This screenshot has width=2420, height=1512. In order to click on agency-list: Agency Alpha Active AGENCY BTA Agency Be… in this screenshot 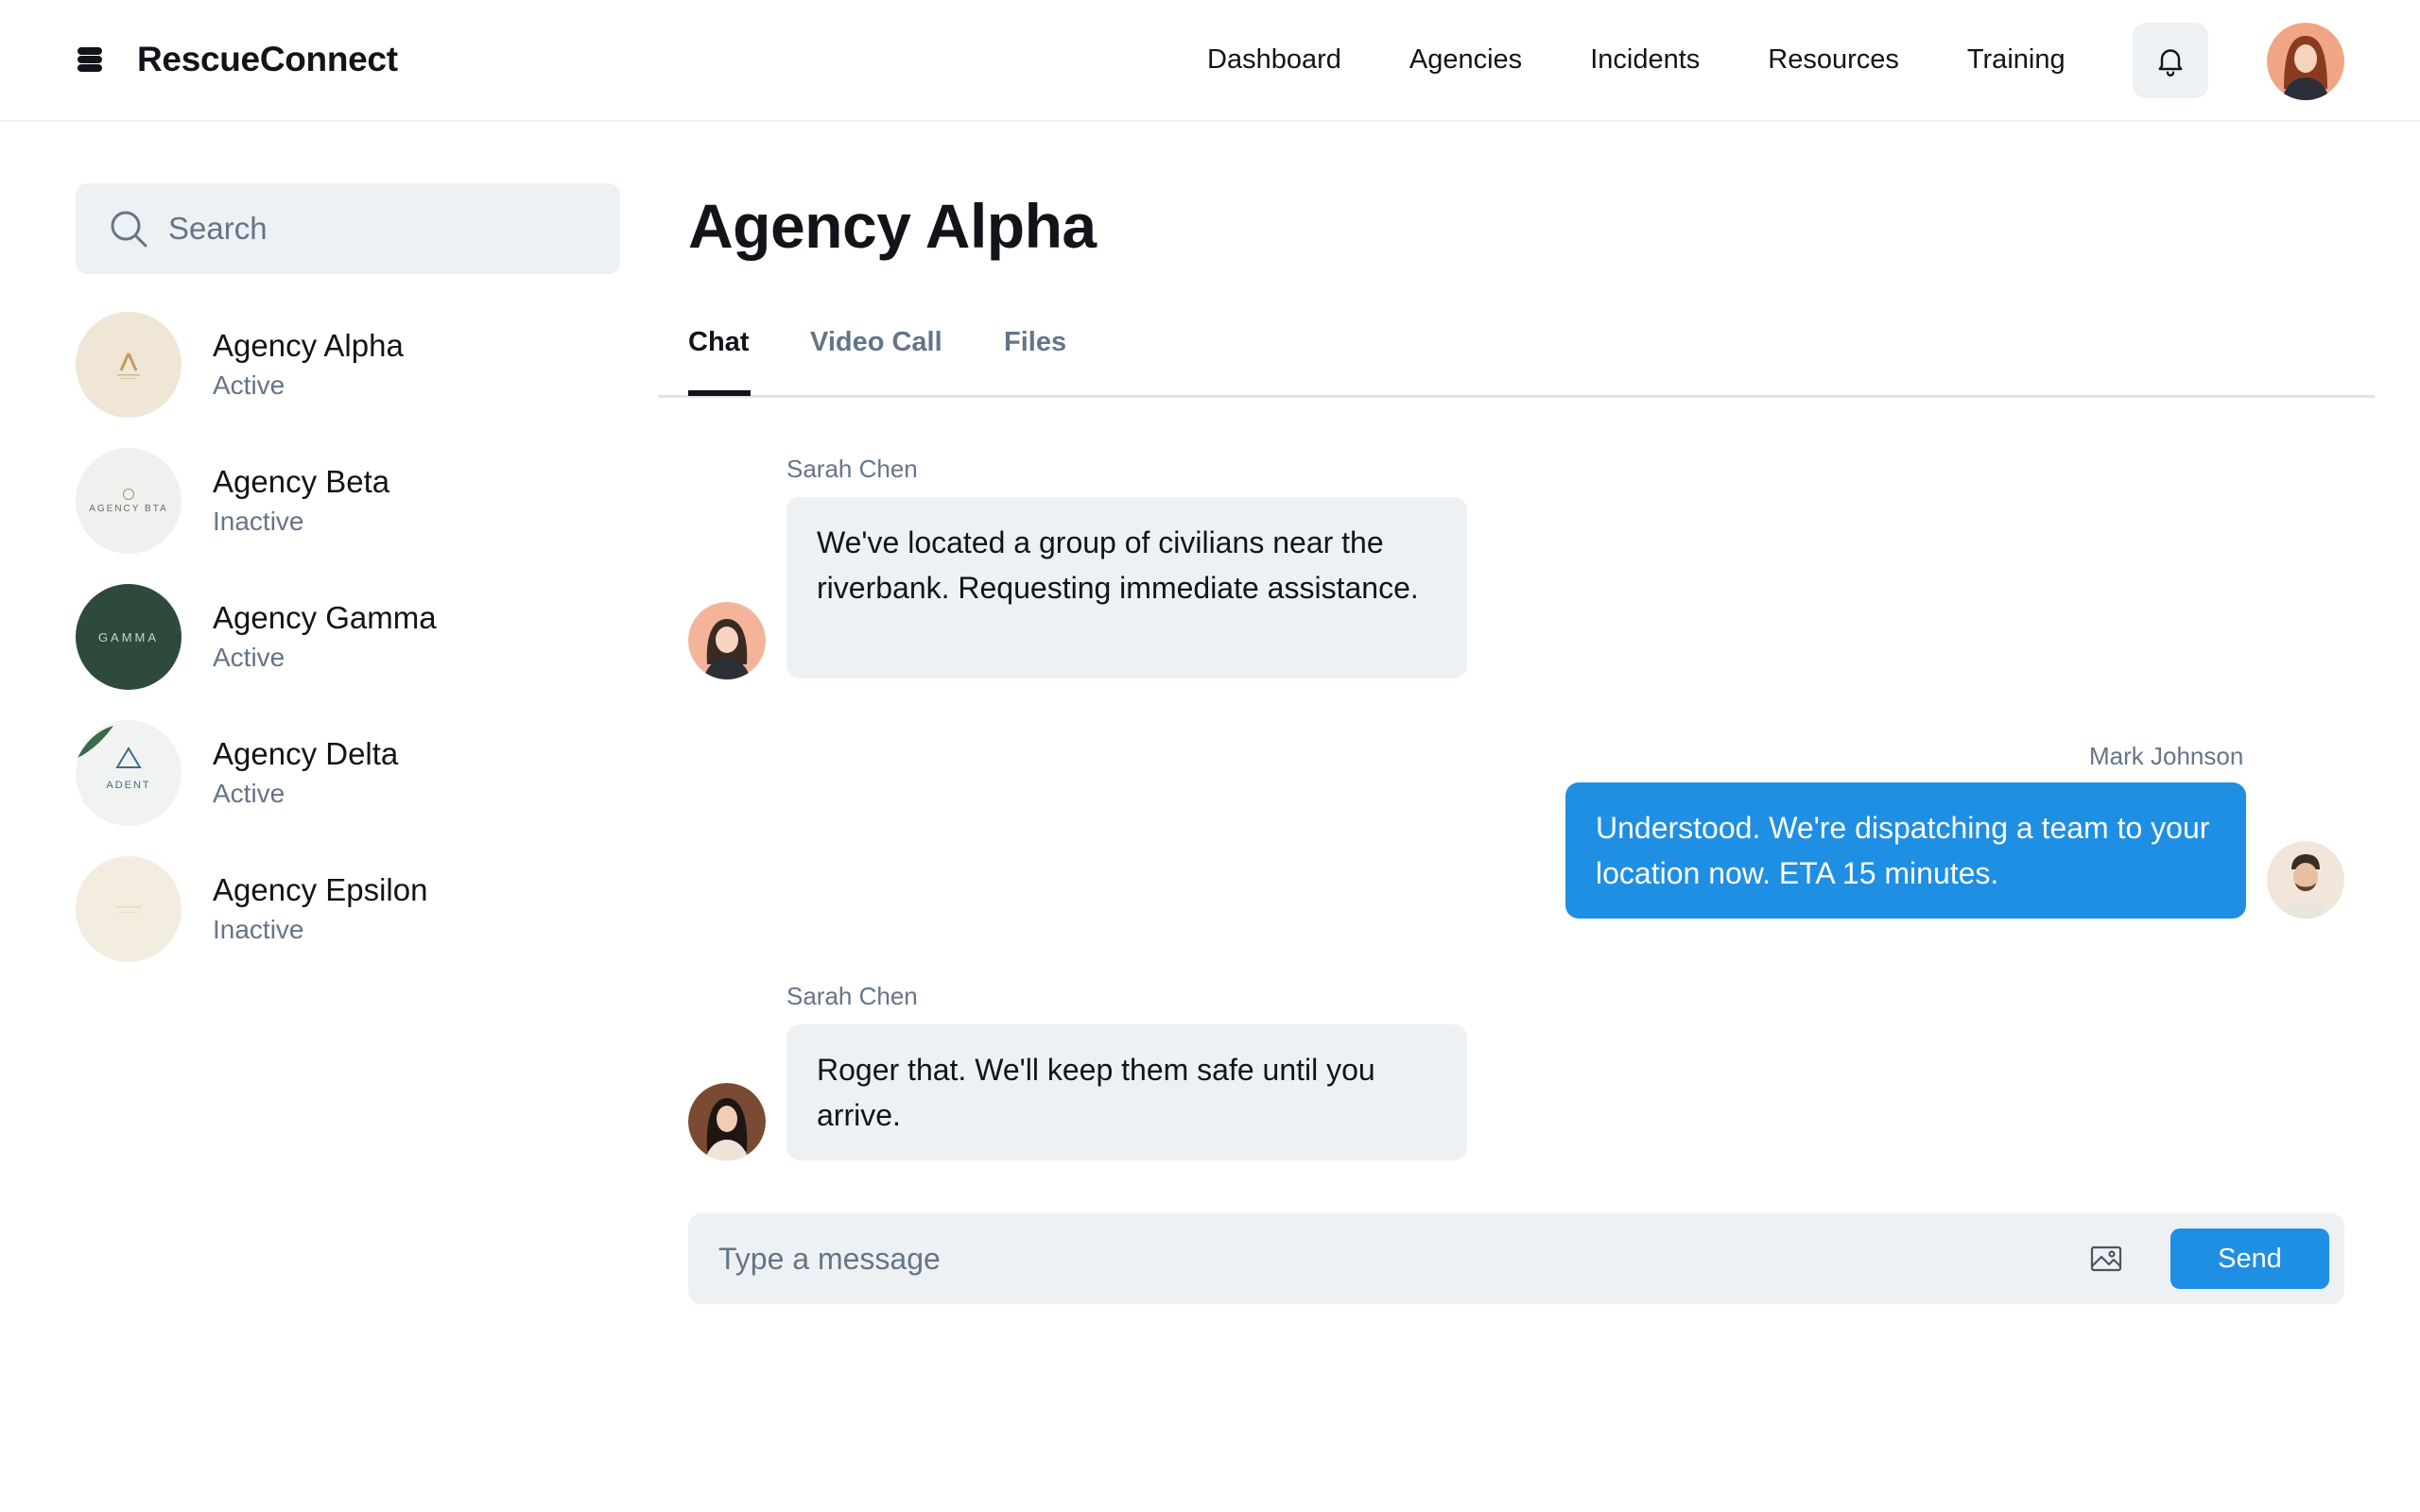, I will do `click(348, 652)`.